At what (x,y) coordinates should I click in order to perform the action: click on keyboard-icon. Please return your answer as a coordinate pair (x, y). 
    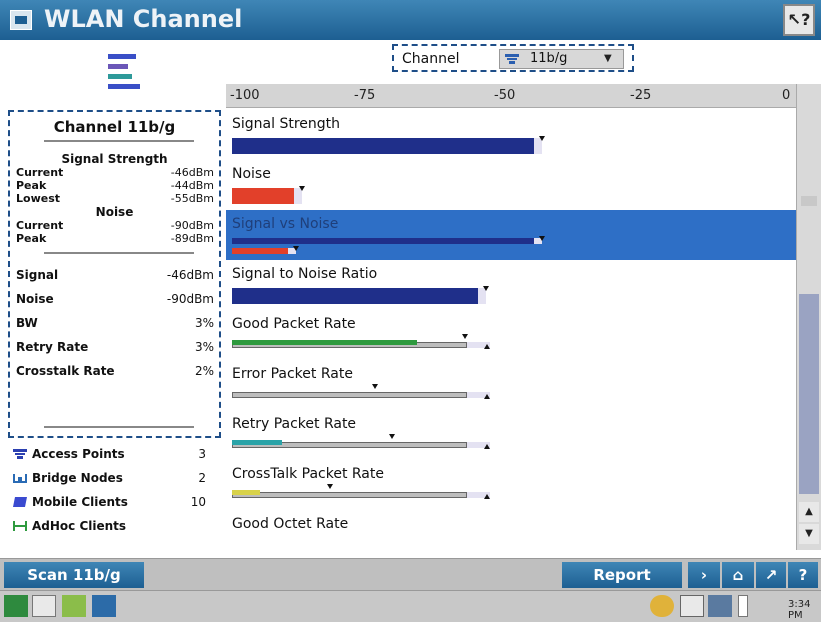
    Looking at the image, I should click on (44, 606).